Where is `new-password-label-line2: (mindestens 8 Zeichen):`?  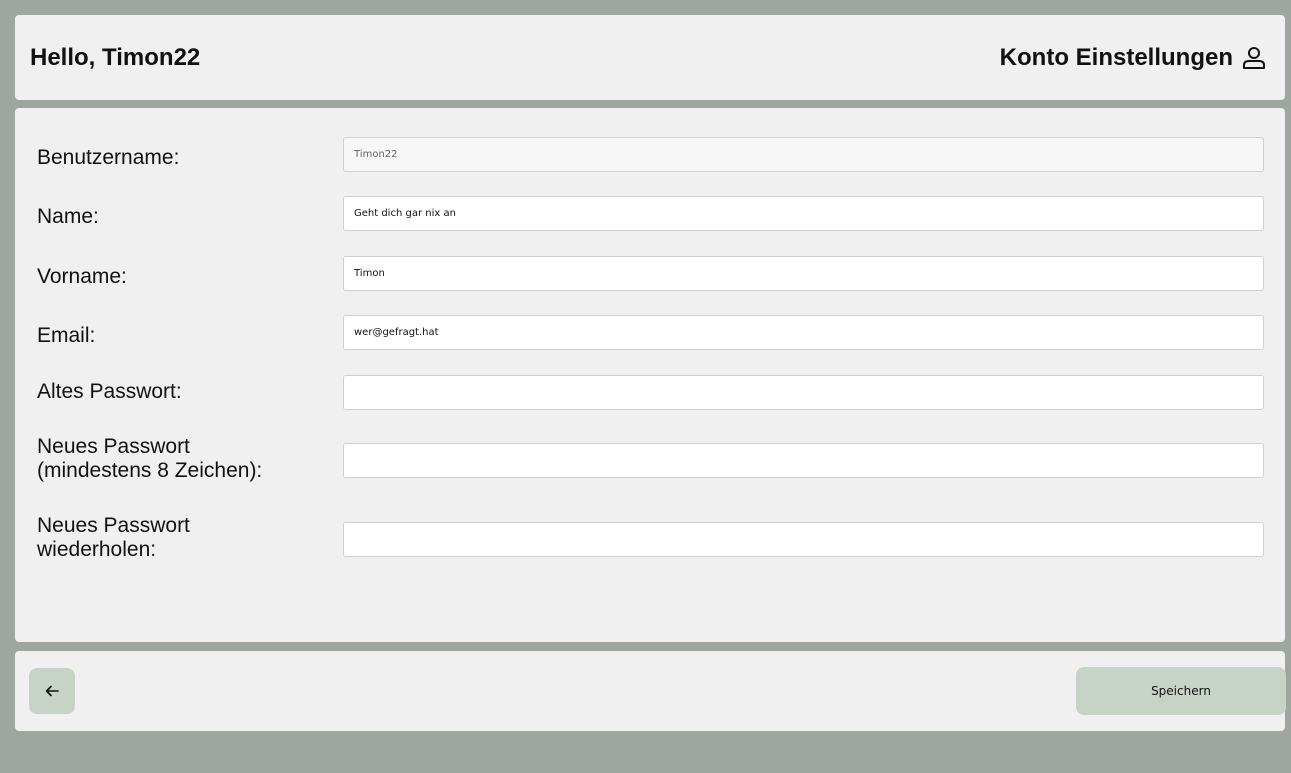
new-password-label-line2: (mindestens 8 Zeichen): is located at coordinates (150, 470).